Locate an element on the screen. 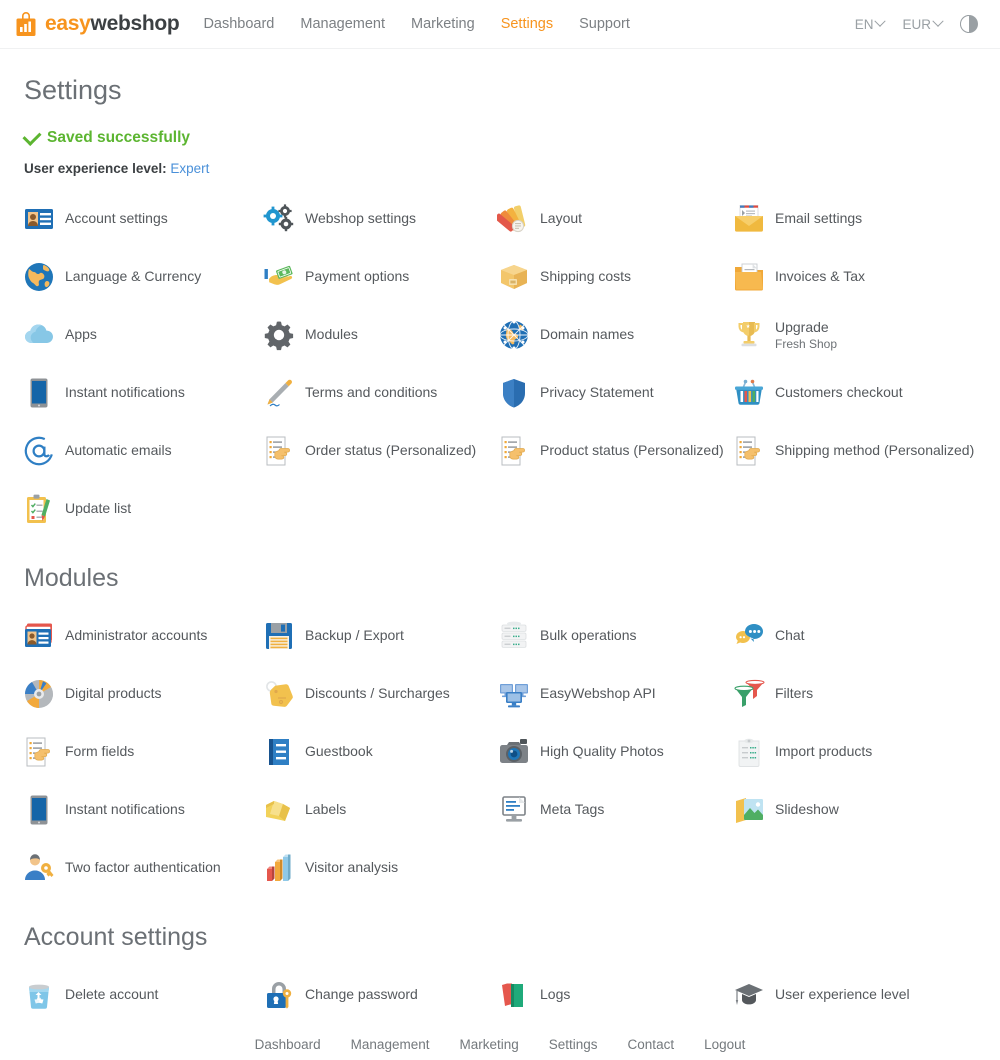 Image resolution: width=1000 pixels, height=1060 pixels. tile-label-wrap: Email settings is located at coordinates (818, 219).